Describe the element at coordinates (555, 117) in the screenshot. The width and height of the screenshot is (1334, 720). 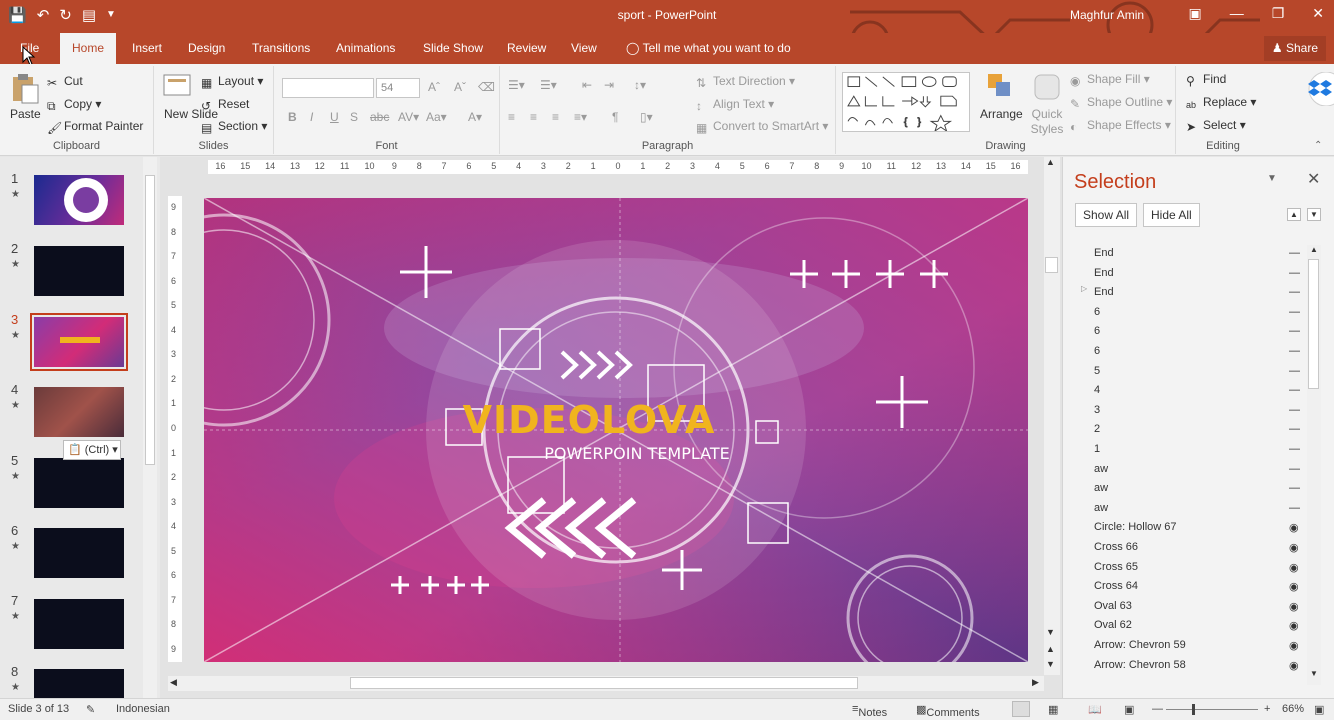
I see `align-right-icon: ≡` at that location.